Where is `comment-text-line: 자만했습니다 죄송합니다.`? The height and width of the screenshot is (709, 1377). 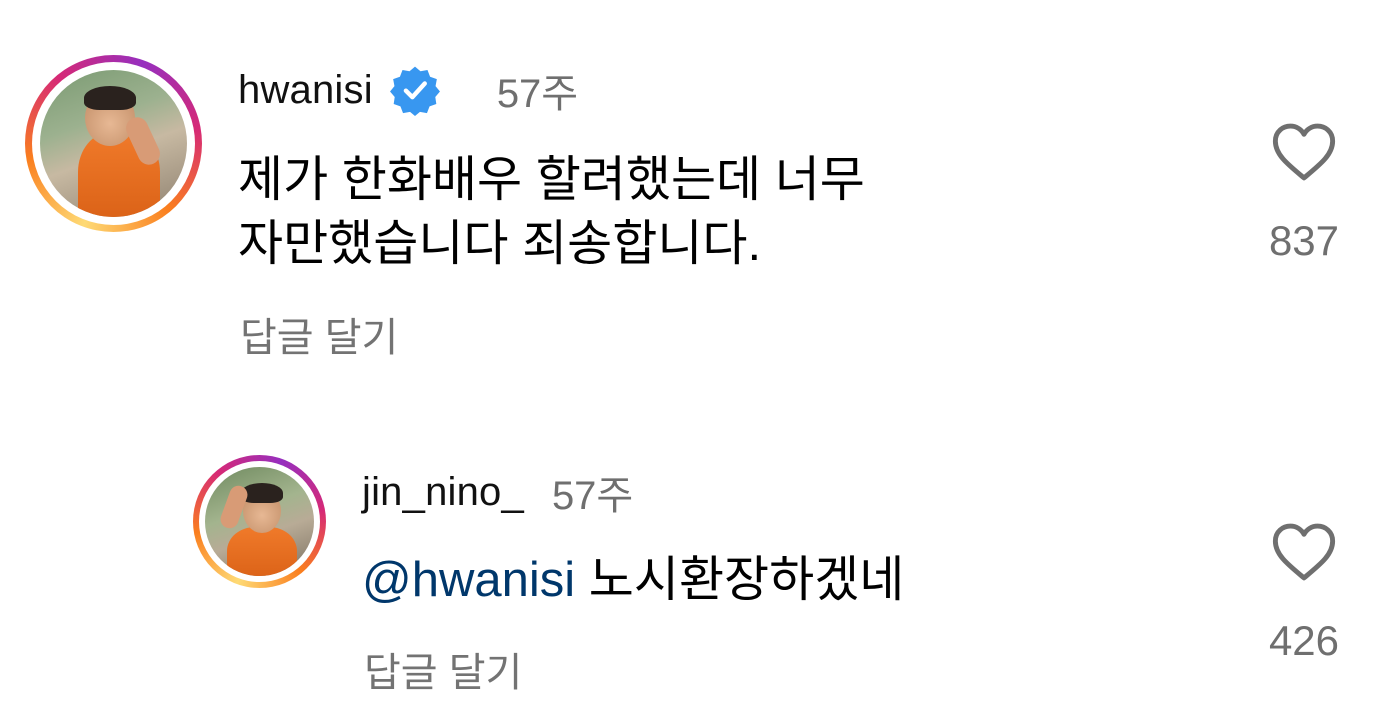
comment-text-line: 자만했습니다 죄송합니다. is located at coordinates (500, 244).